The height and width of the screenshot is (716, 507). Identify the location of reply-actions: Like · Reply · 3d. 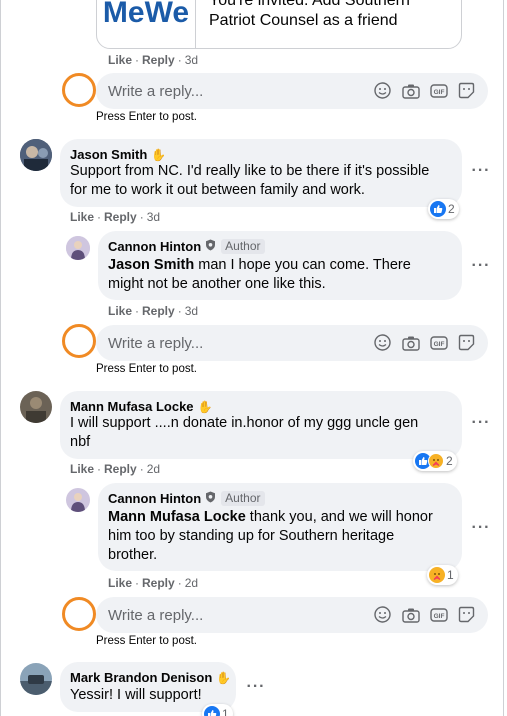
(153, 311).